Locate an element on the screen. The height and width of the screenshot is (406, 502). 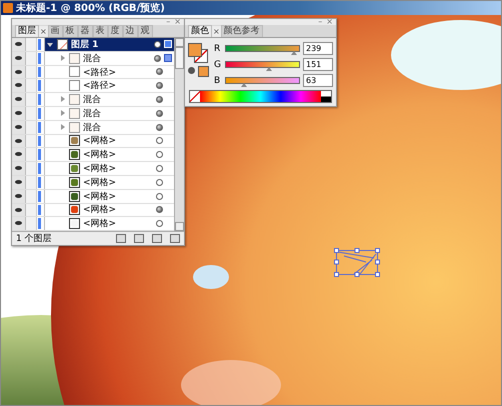
panel-tab: 观 is located at coordinates (145, 31).